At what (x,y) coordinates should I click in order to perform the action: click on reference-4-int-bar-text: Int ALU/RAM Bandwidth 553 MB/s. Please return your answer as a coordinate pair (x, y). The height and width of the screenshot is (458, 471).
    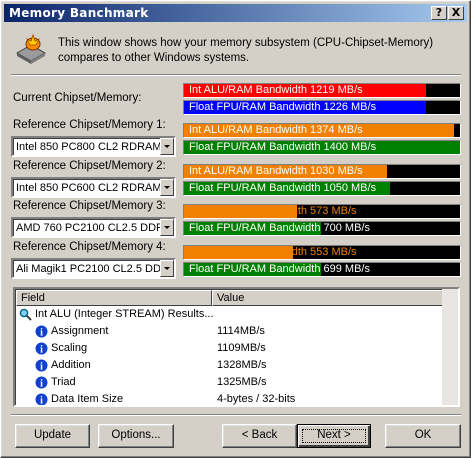
    Looking at the image, I should click on (273, 252).